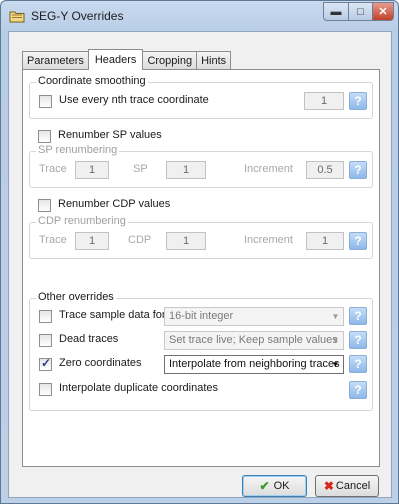 This screenshot has height=504, width=399. I want to click on coordinate-smoothing-legend: Coordinate smoothing, so click(92, 81).